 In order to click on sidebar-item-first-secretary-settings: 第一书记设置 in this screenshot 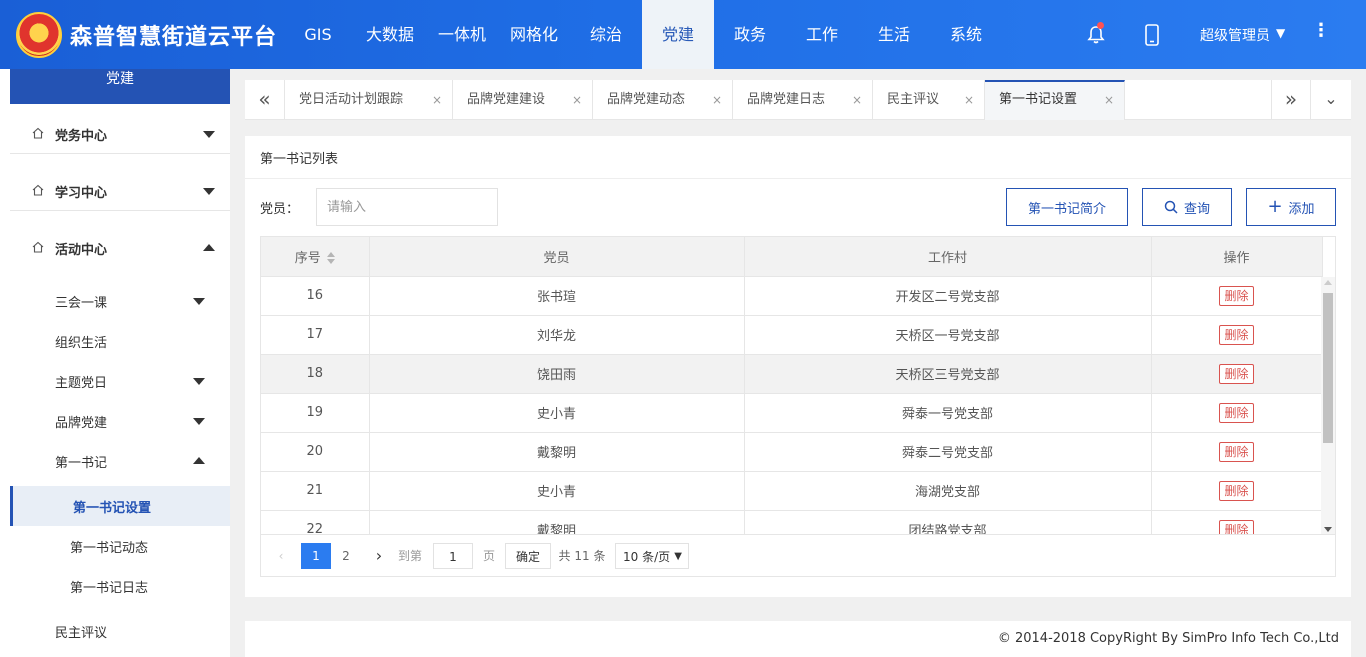, I will do `click(120, 506)`.